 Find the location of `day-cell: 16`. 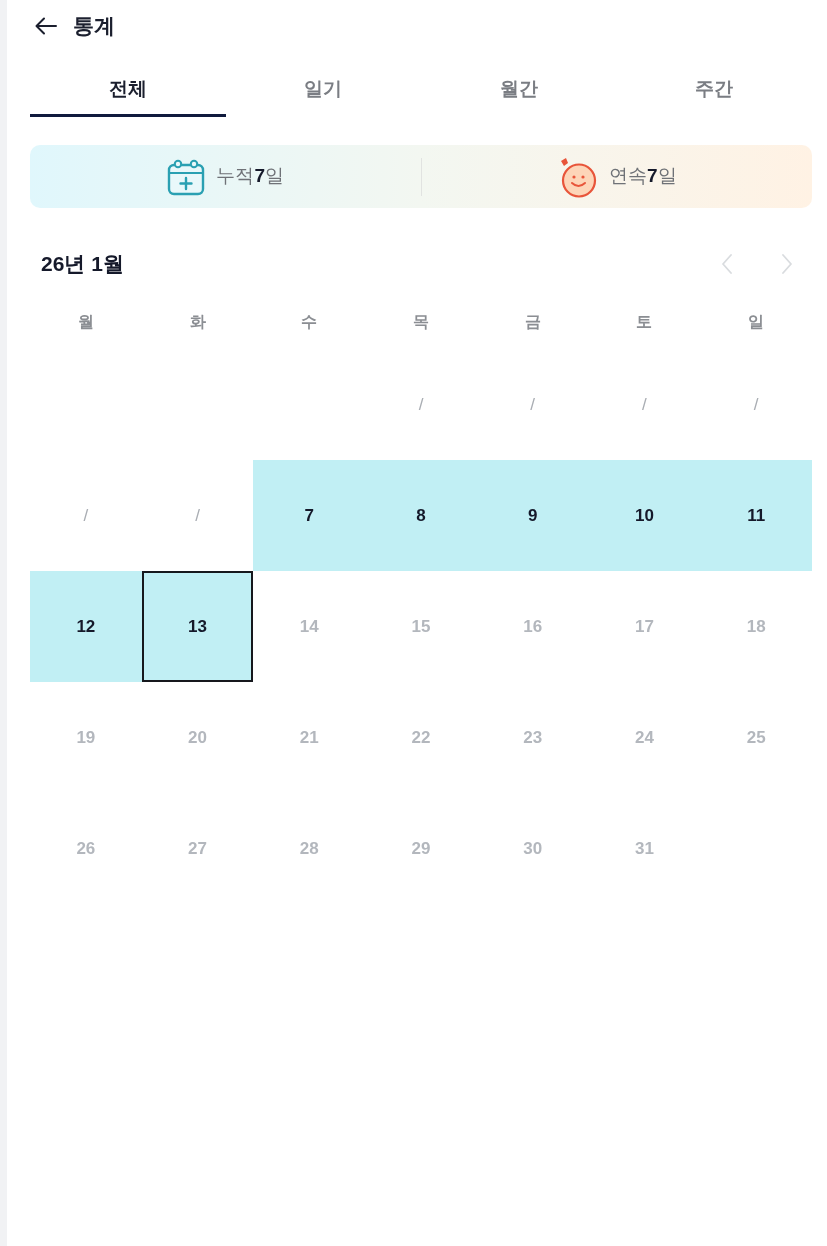

day-cell: 16 is located at coordinates (532, 626).